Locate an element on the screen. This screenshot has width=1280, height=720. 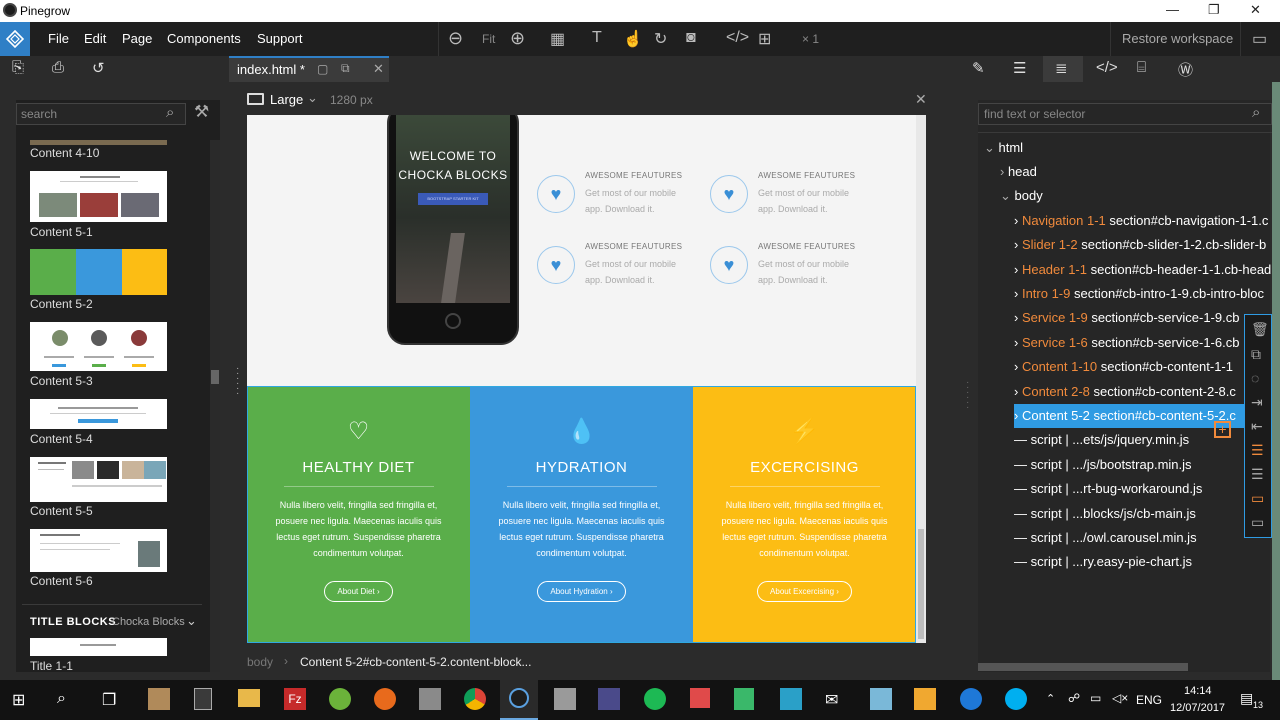
layers-icon: ≣ is located at coordinates (1061, 68).